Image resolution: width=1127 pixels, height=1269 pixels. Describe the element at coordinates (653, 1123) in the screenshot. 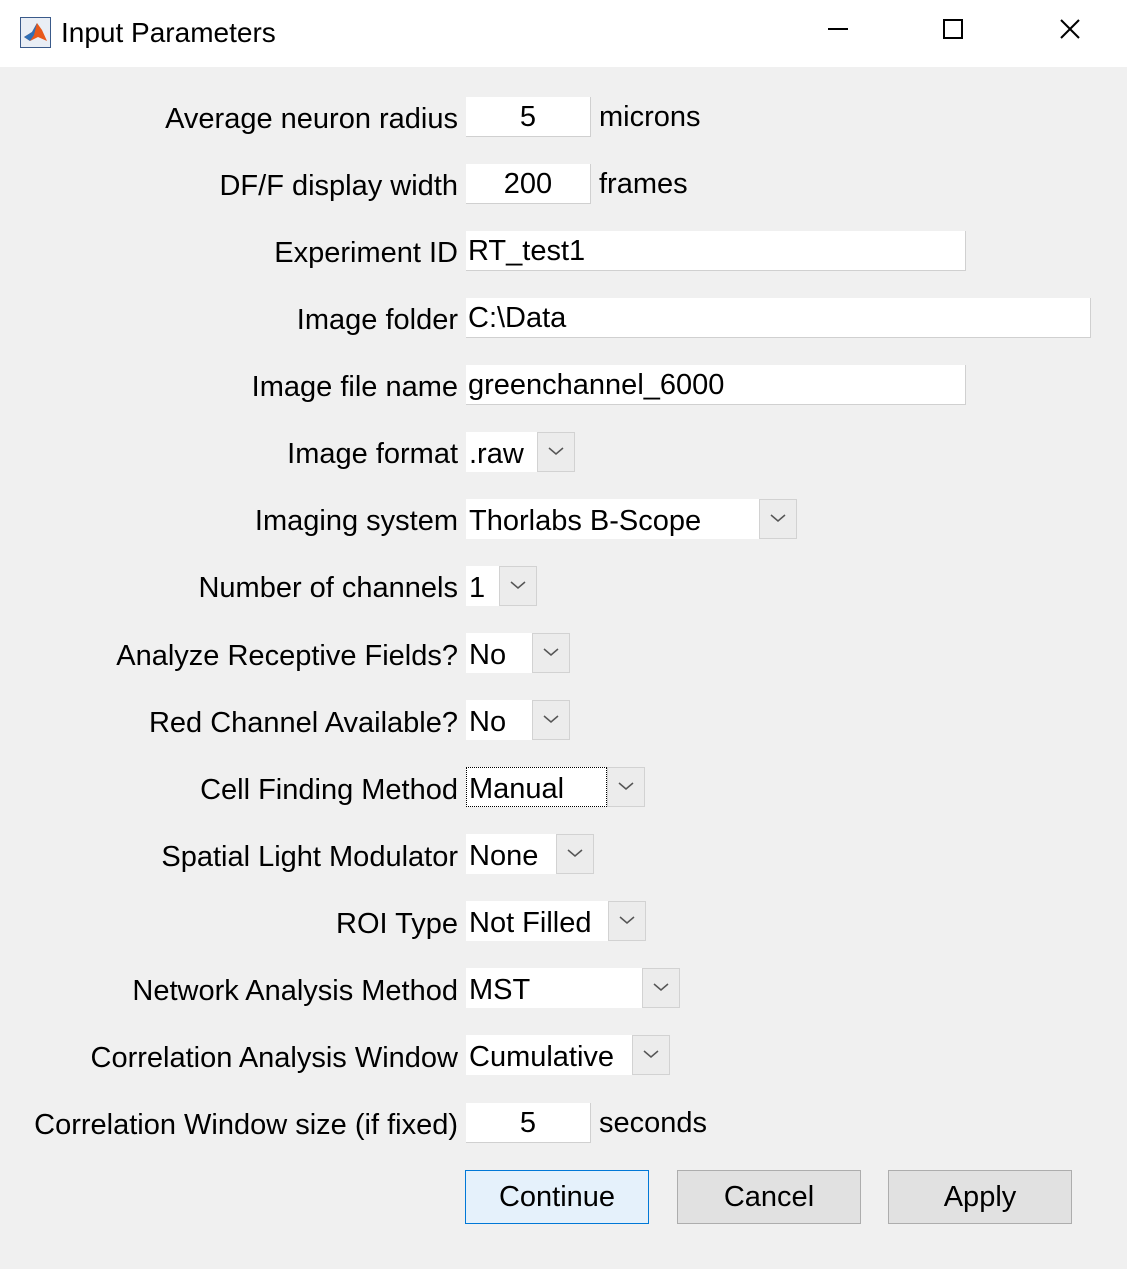

I see `correlation-size-unit: seconds` at that location.